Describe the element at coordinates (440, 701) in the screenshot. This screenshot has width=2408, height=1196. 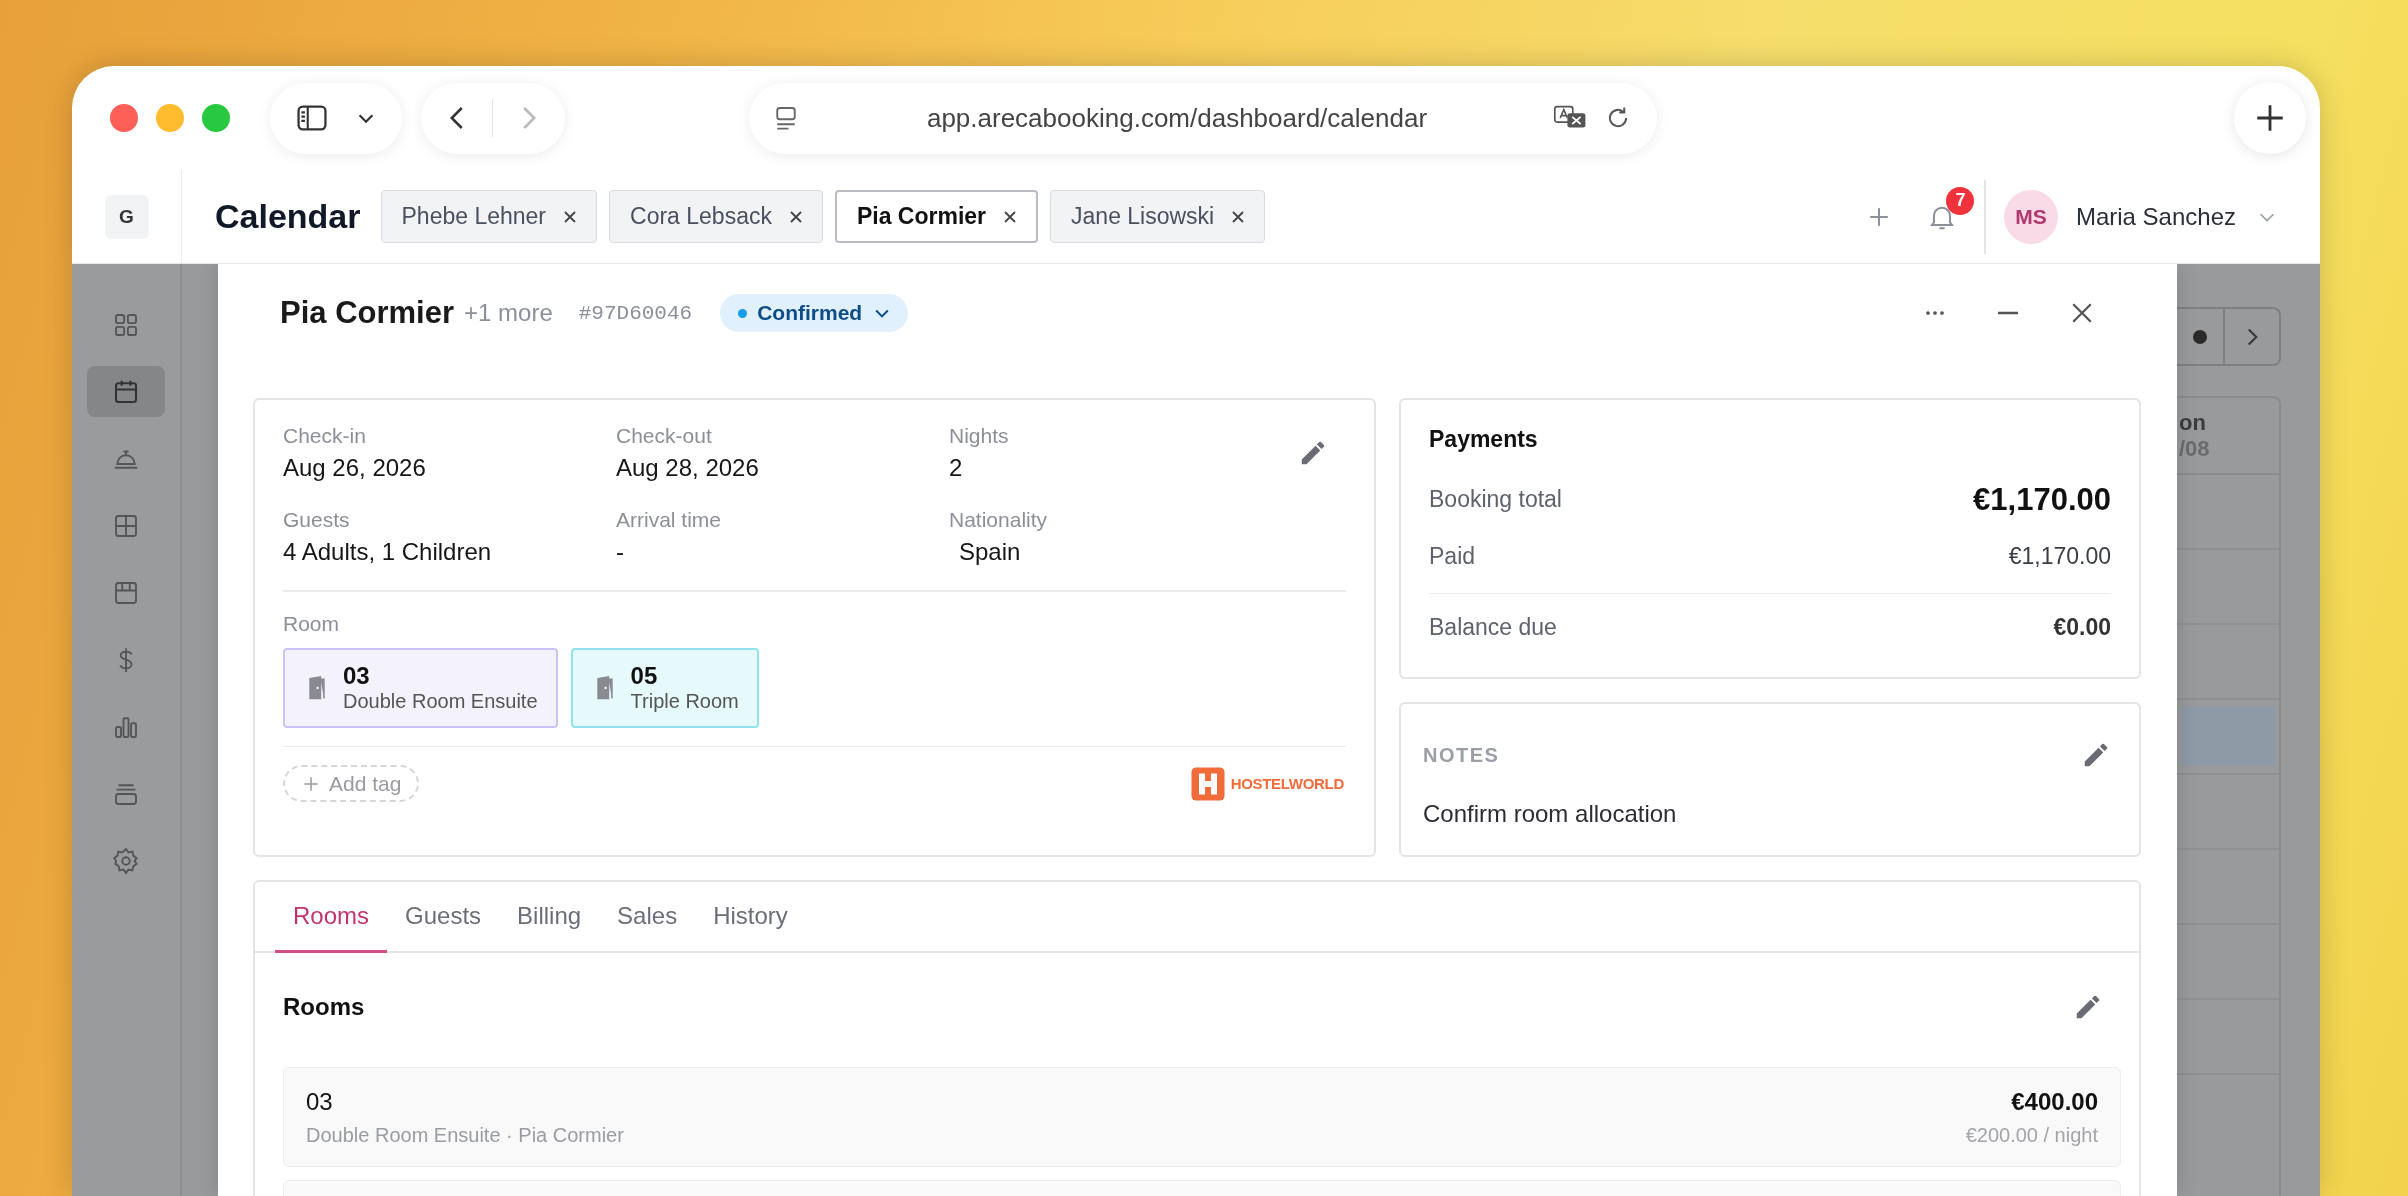
I see `room-type: Double Room Ensuite` at that location.